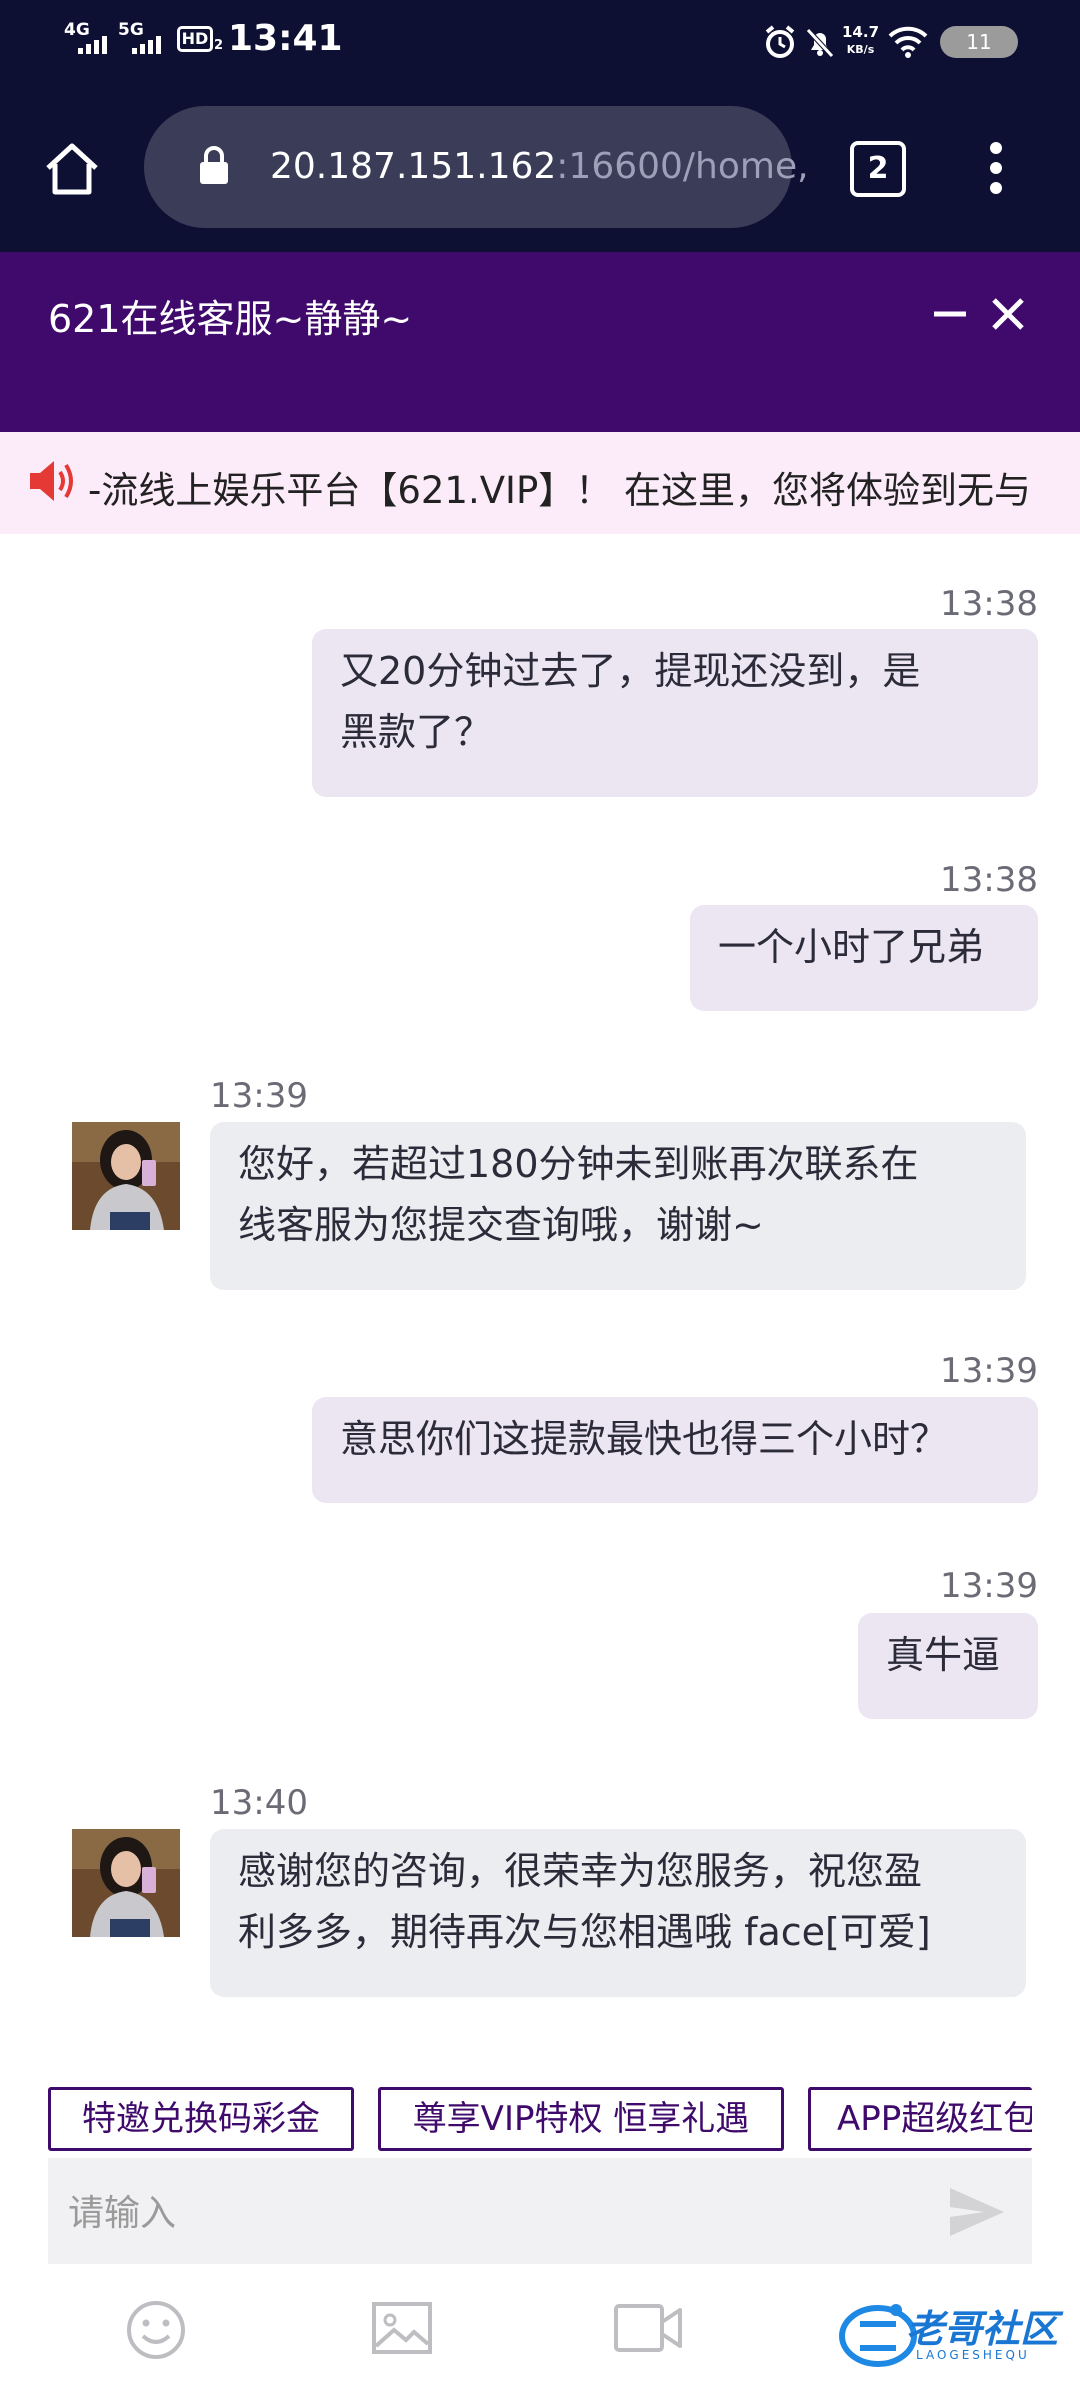  I want to click on my-message-bubble: 意思你们这提款最快也得三个小时？, so click(675, 1450).